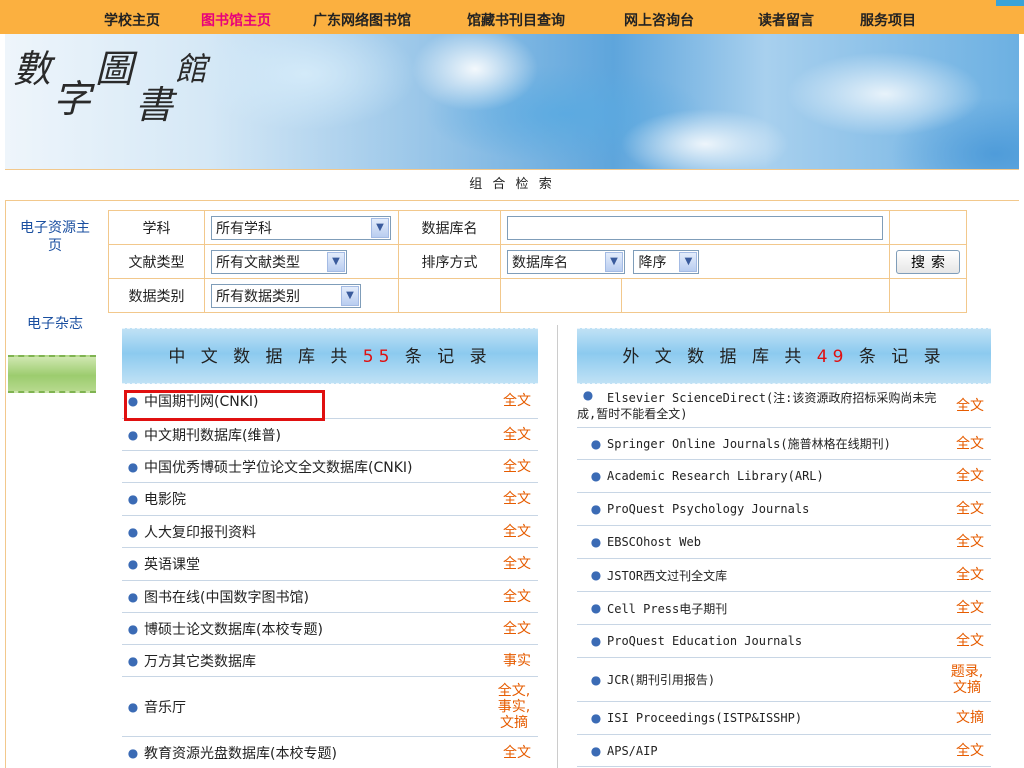 This screenshot has height=768, width=1024. I want to click on list-item: ● 中国期刊网(CNKI) 全文, so click(330, 401).